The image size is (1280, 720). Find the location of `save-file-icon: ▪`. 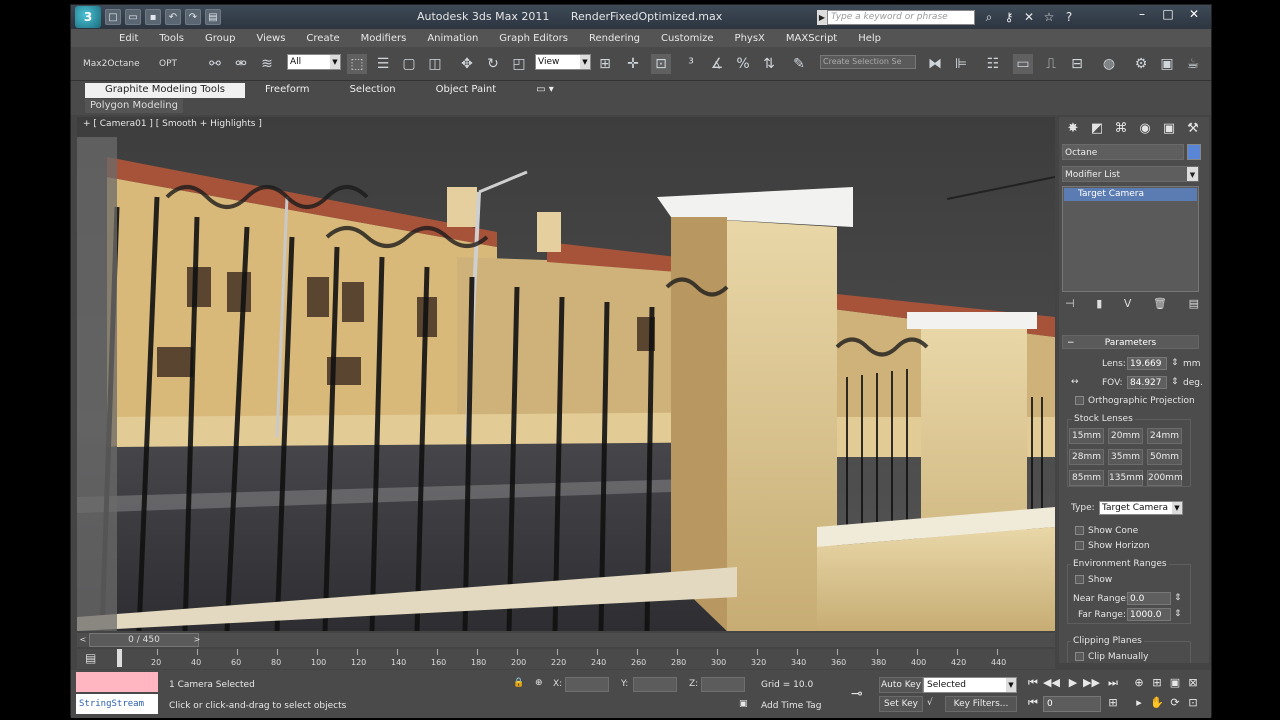

save-file-icon: ▪ is located at coordinates (153, 17).